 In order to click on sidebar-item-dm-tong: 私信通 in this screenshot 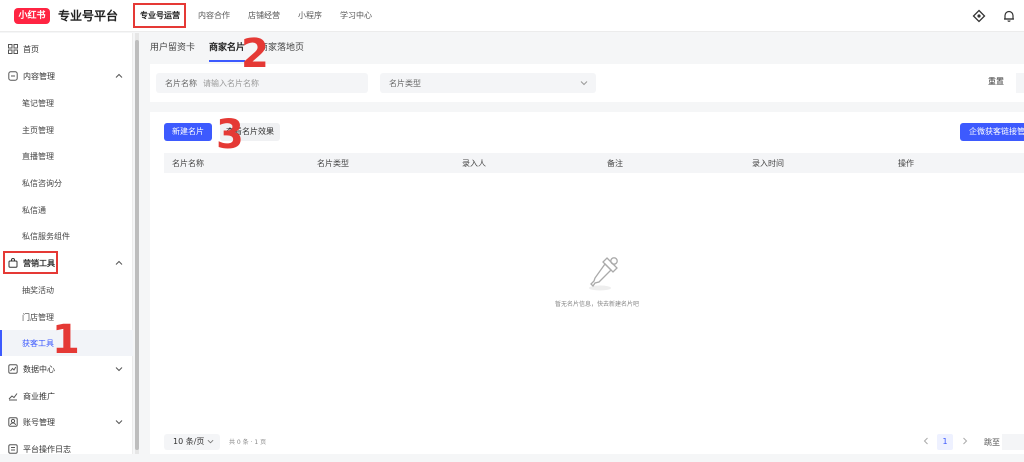, I will do `click(66, 210)`.